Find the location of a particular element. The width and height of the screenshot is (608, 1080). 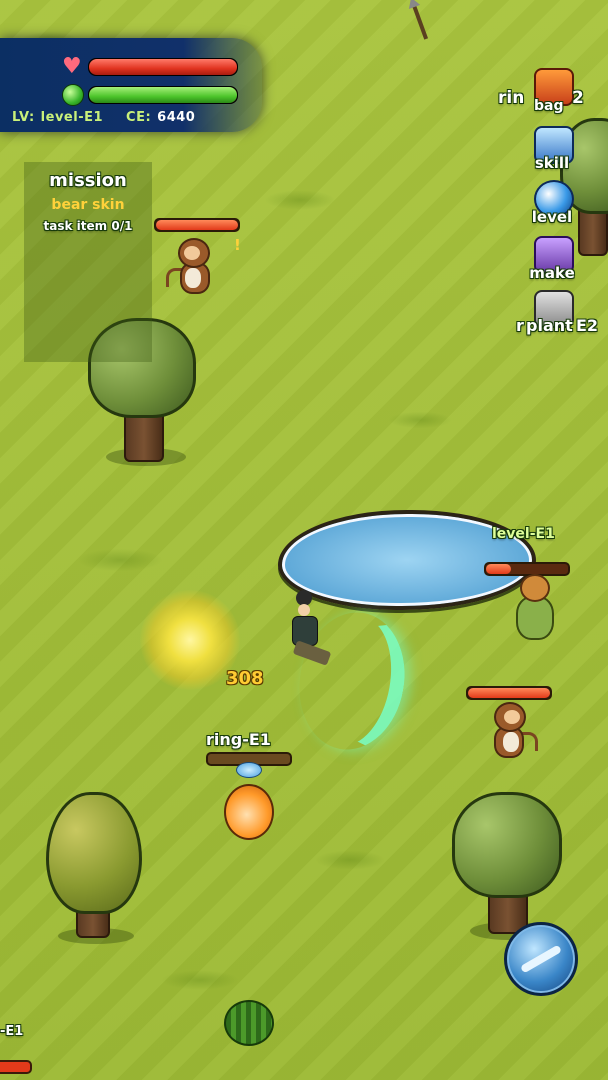

level-label: LV: is located at coordinates (23, 117).